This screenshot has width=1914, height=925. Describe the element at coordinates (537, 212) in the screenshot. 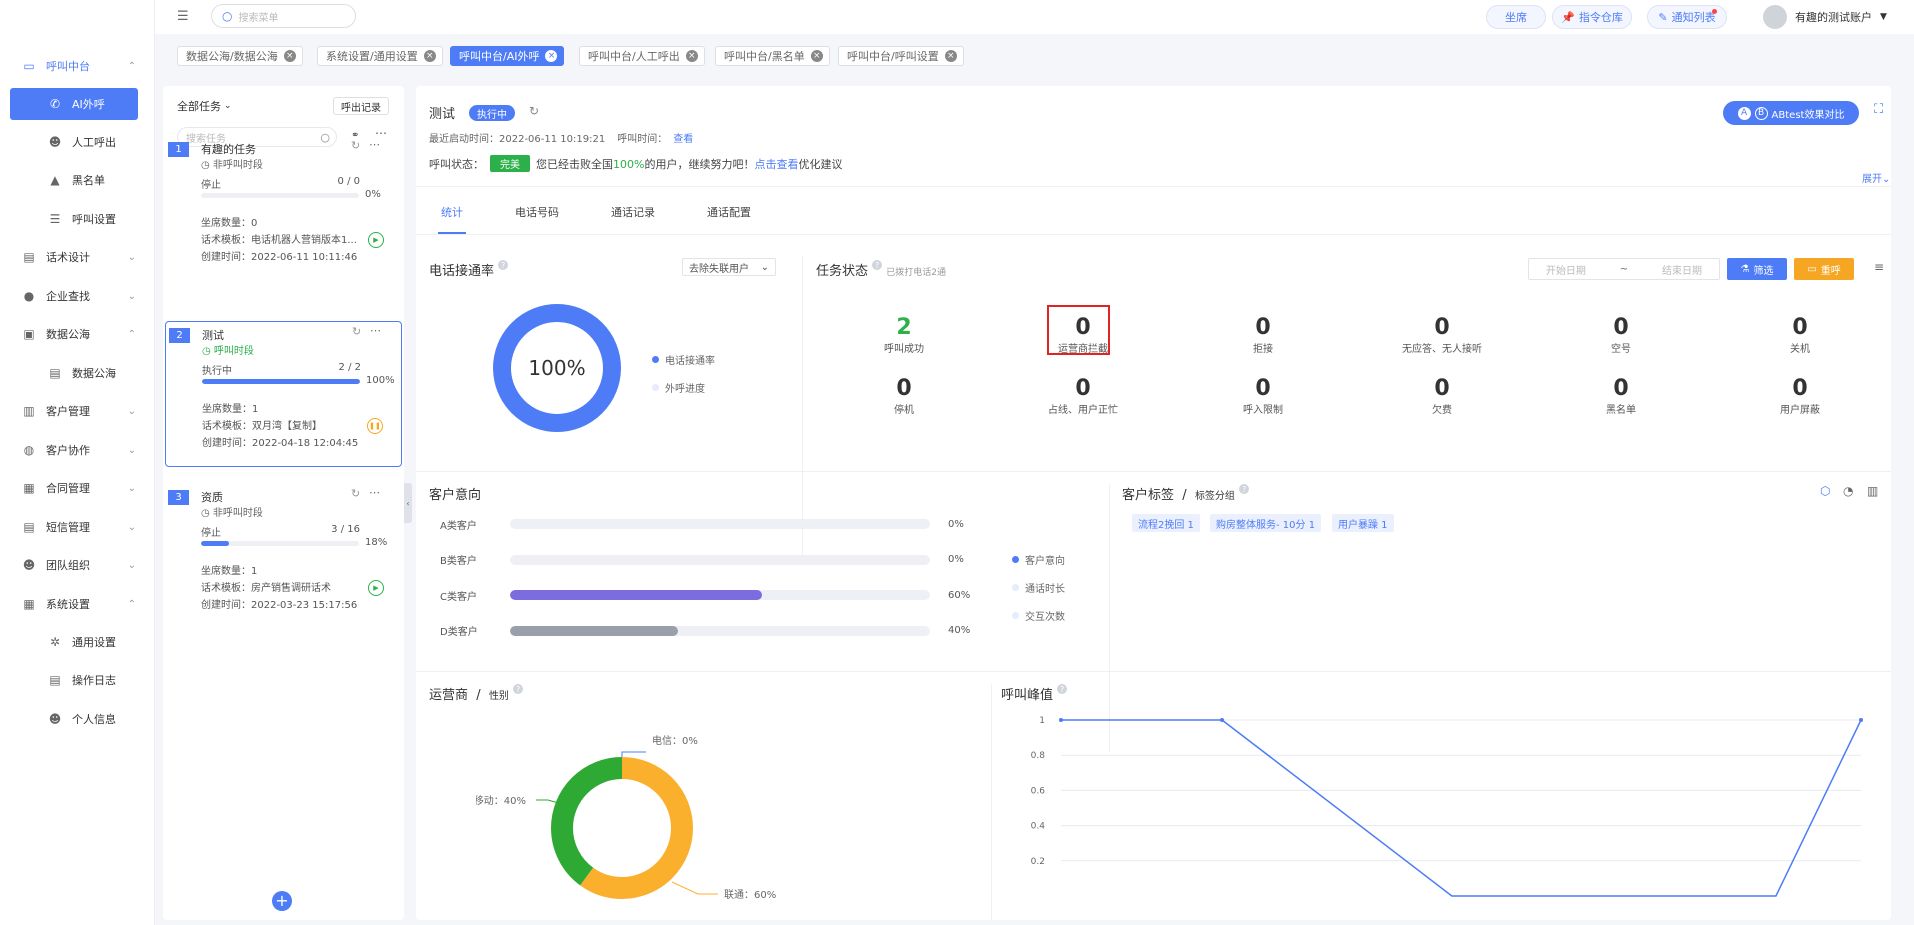

I see `detail-tab-1: 电话号码` at that location.